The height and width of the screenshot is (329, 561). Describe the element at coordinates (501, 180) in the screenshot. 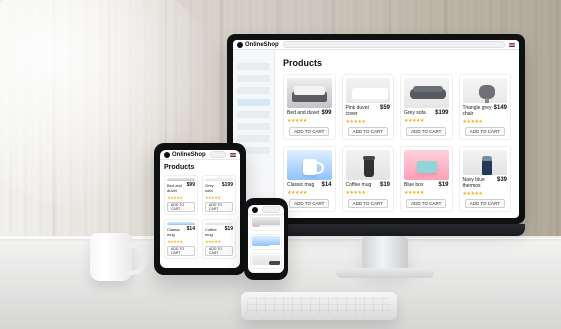

I see `product-price: $39` at that location.